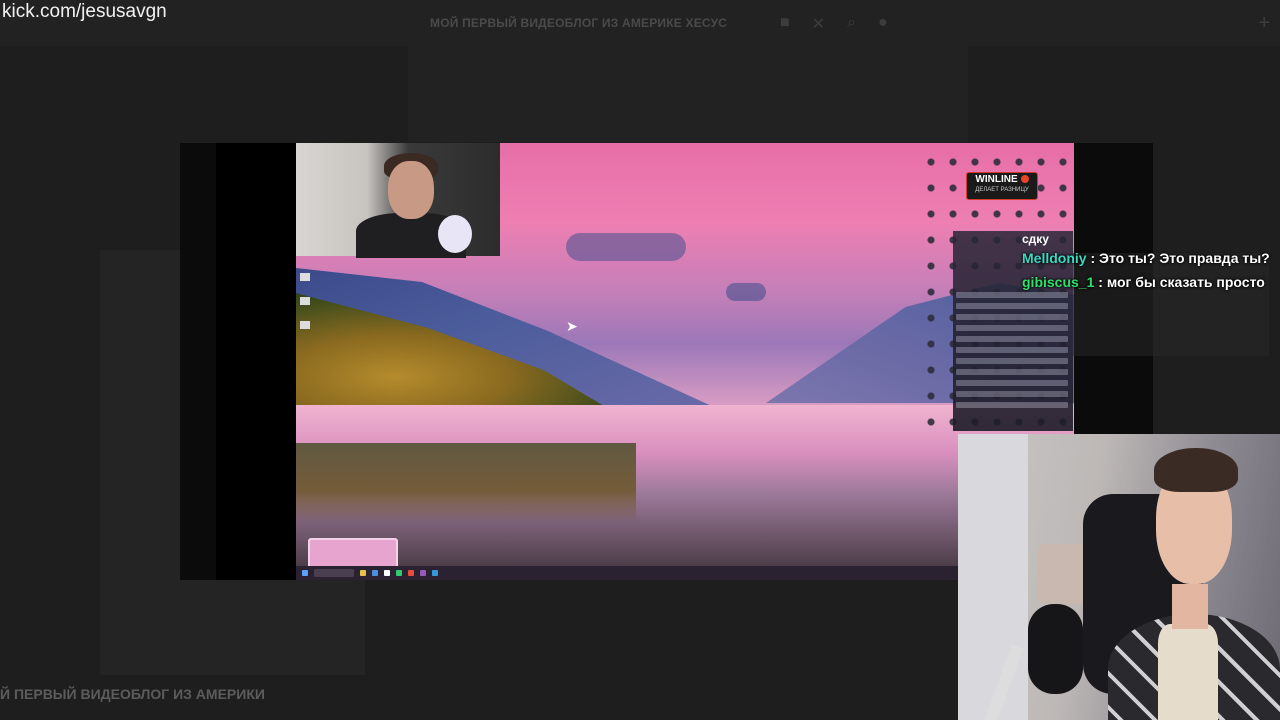 The image size is (1280, 720). I want to click on sponsor-badge: WINLINE ДЕЛАЕТ РАЗНИЦУ, so click(1002, 186).